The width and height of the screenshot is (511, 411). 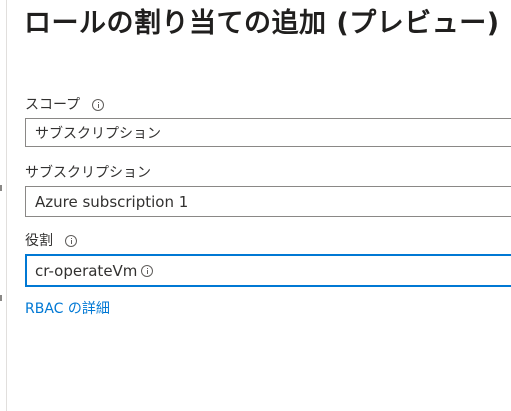 What do you see at coordinates (39, 241) in the screenshot?
I see `role-label: 役割` at bounding box center [39, 241].